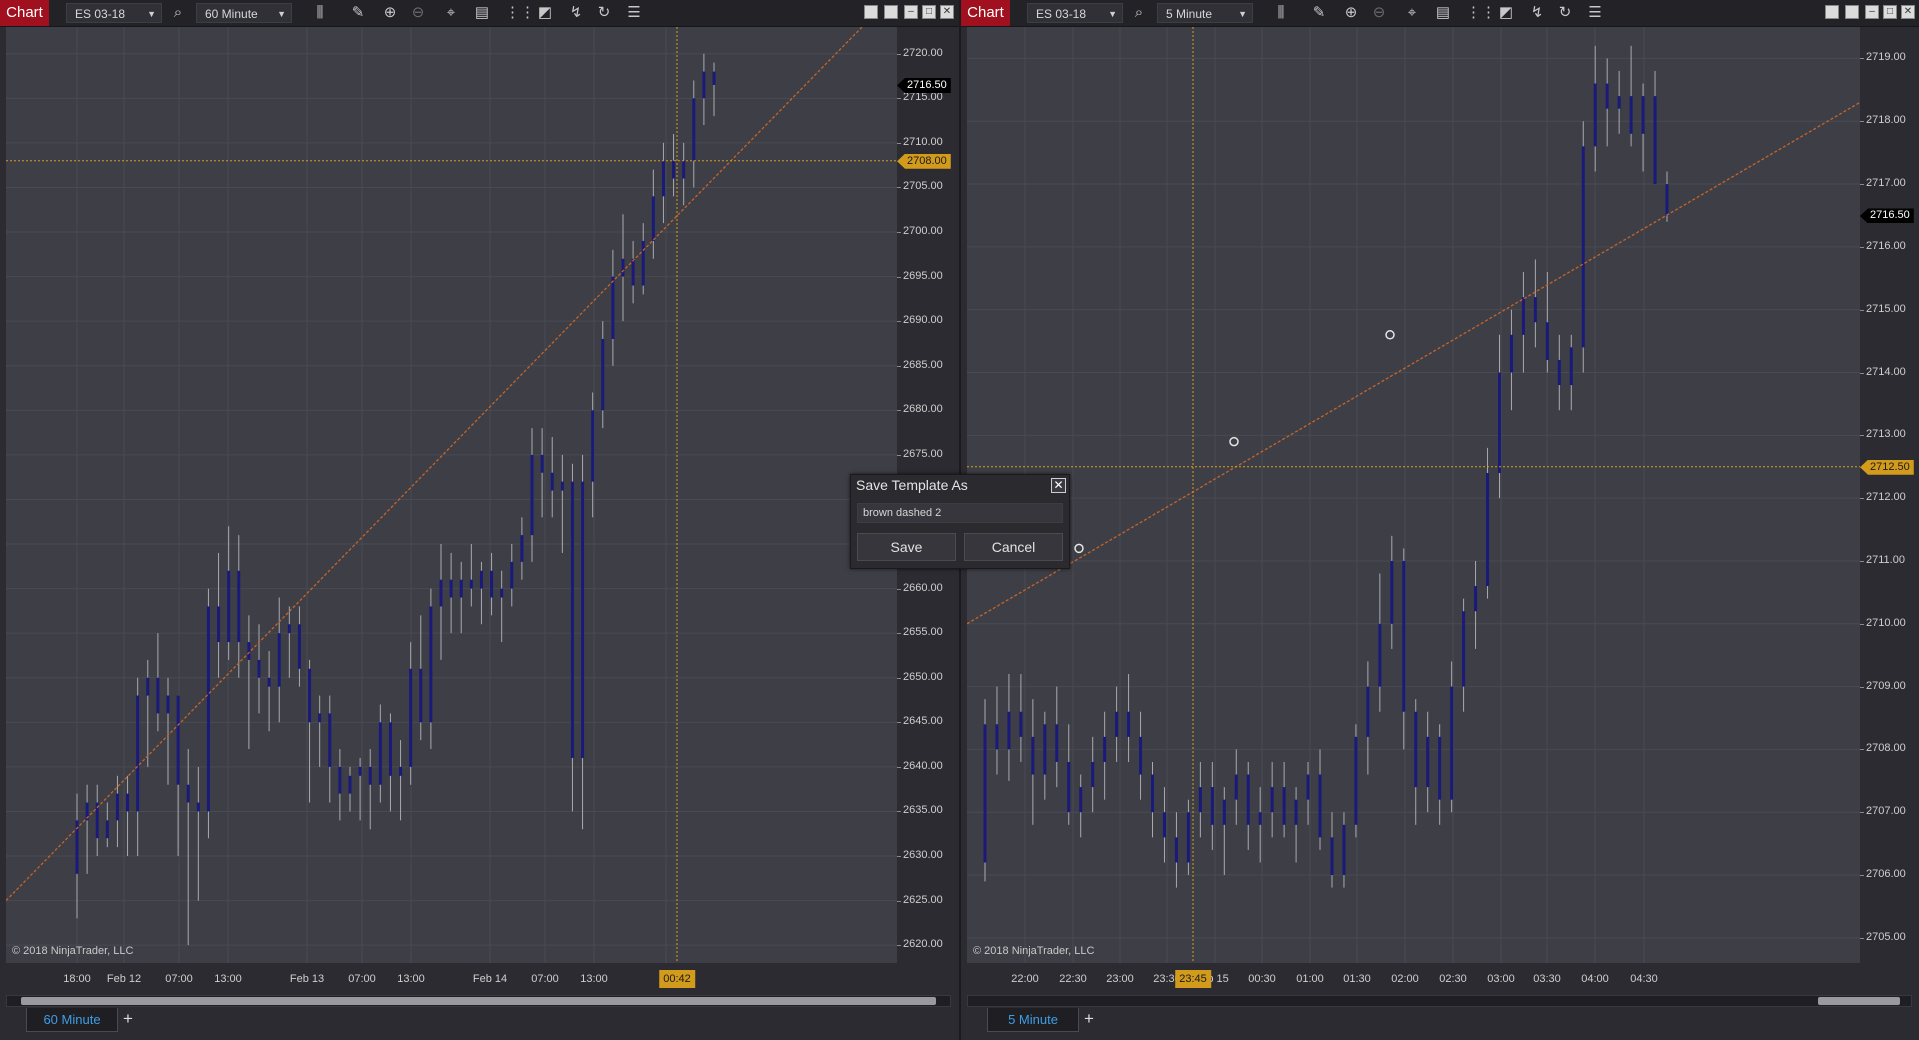 This screenshot has height=1040, width=1919. Describe the element at coordinates (1453, 979) in the screenshot. I see `time-tick-label: 02:30` at that location.